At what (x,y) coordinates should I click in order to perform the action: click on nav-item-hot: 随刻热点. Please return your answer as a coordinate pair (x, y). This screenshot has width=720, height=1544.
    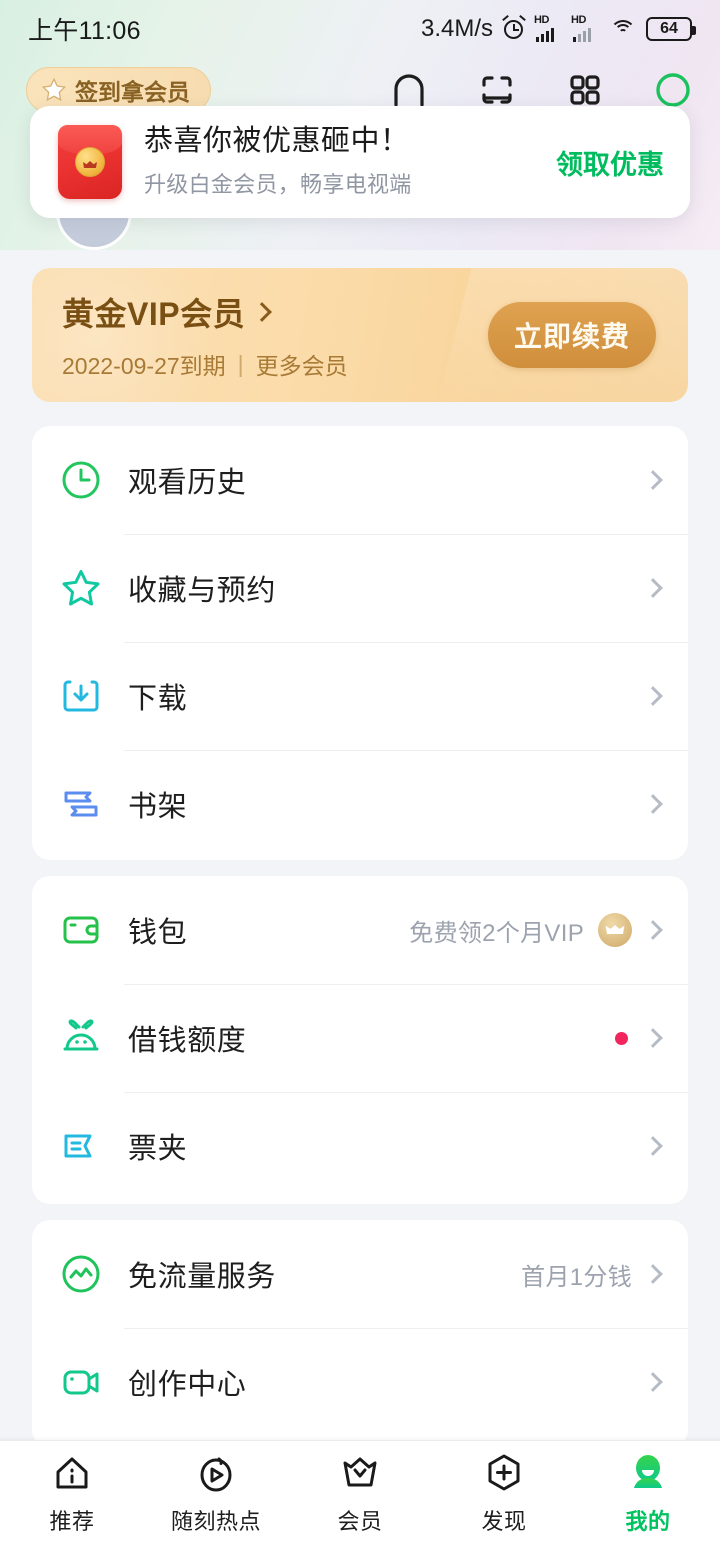
    Looking at the image, I should click on (216, 1493).